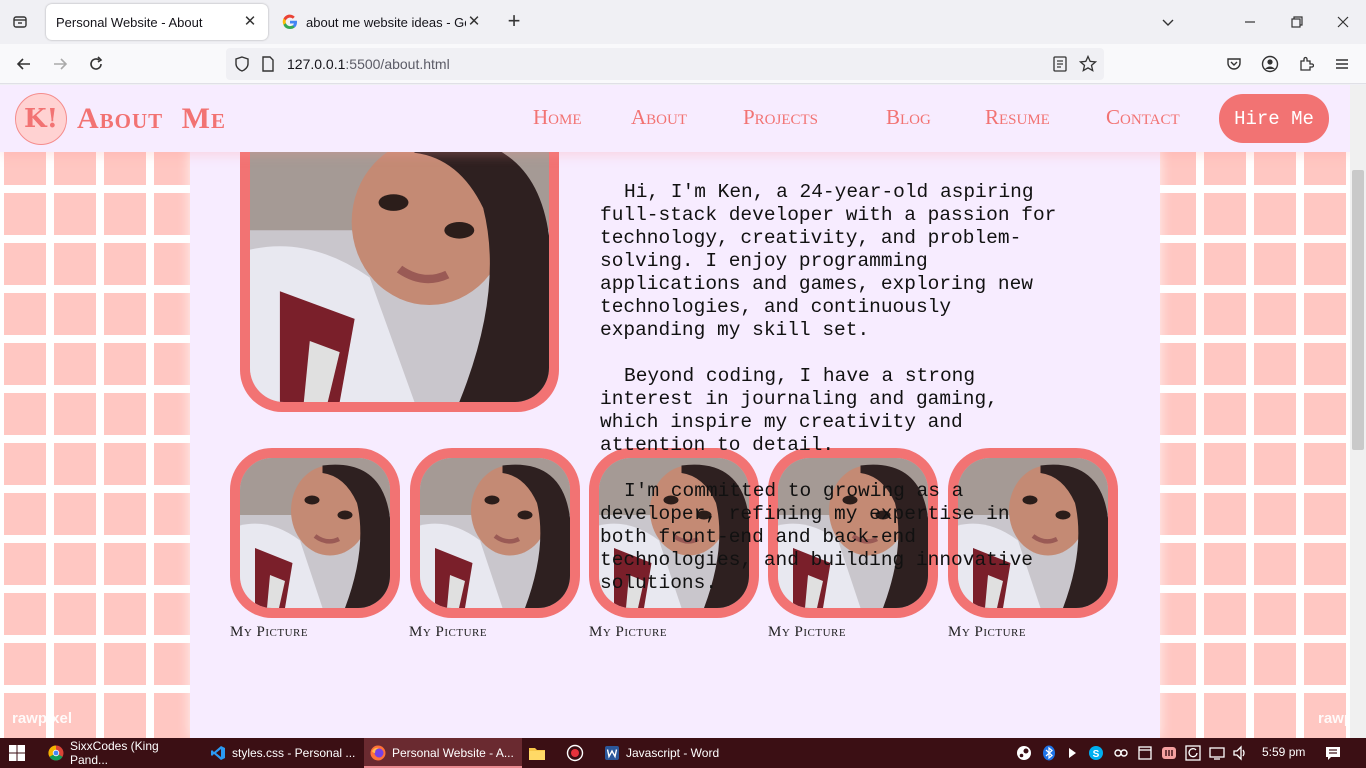  I want to click on close-window-icon, so click(1343, 22).